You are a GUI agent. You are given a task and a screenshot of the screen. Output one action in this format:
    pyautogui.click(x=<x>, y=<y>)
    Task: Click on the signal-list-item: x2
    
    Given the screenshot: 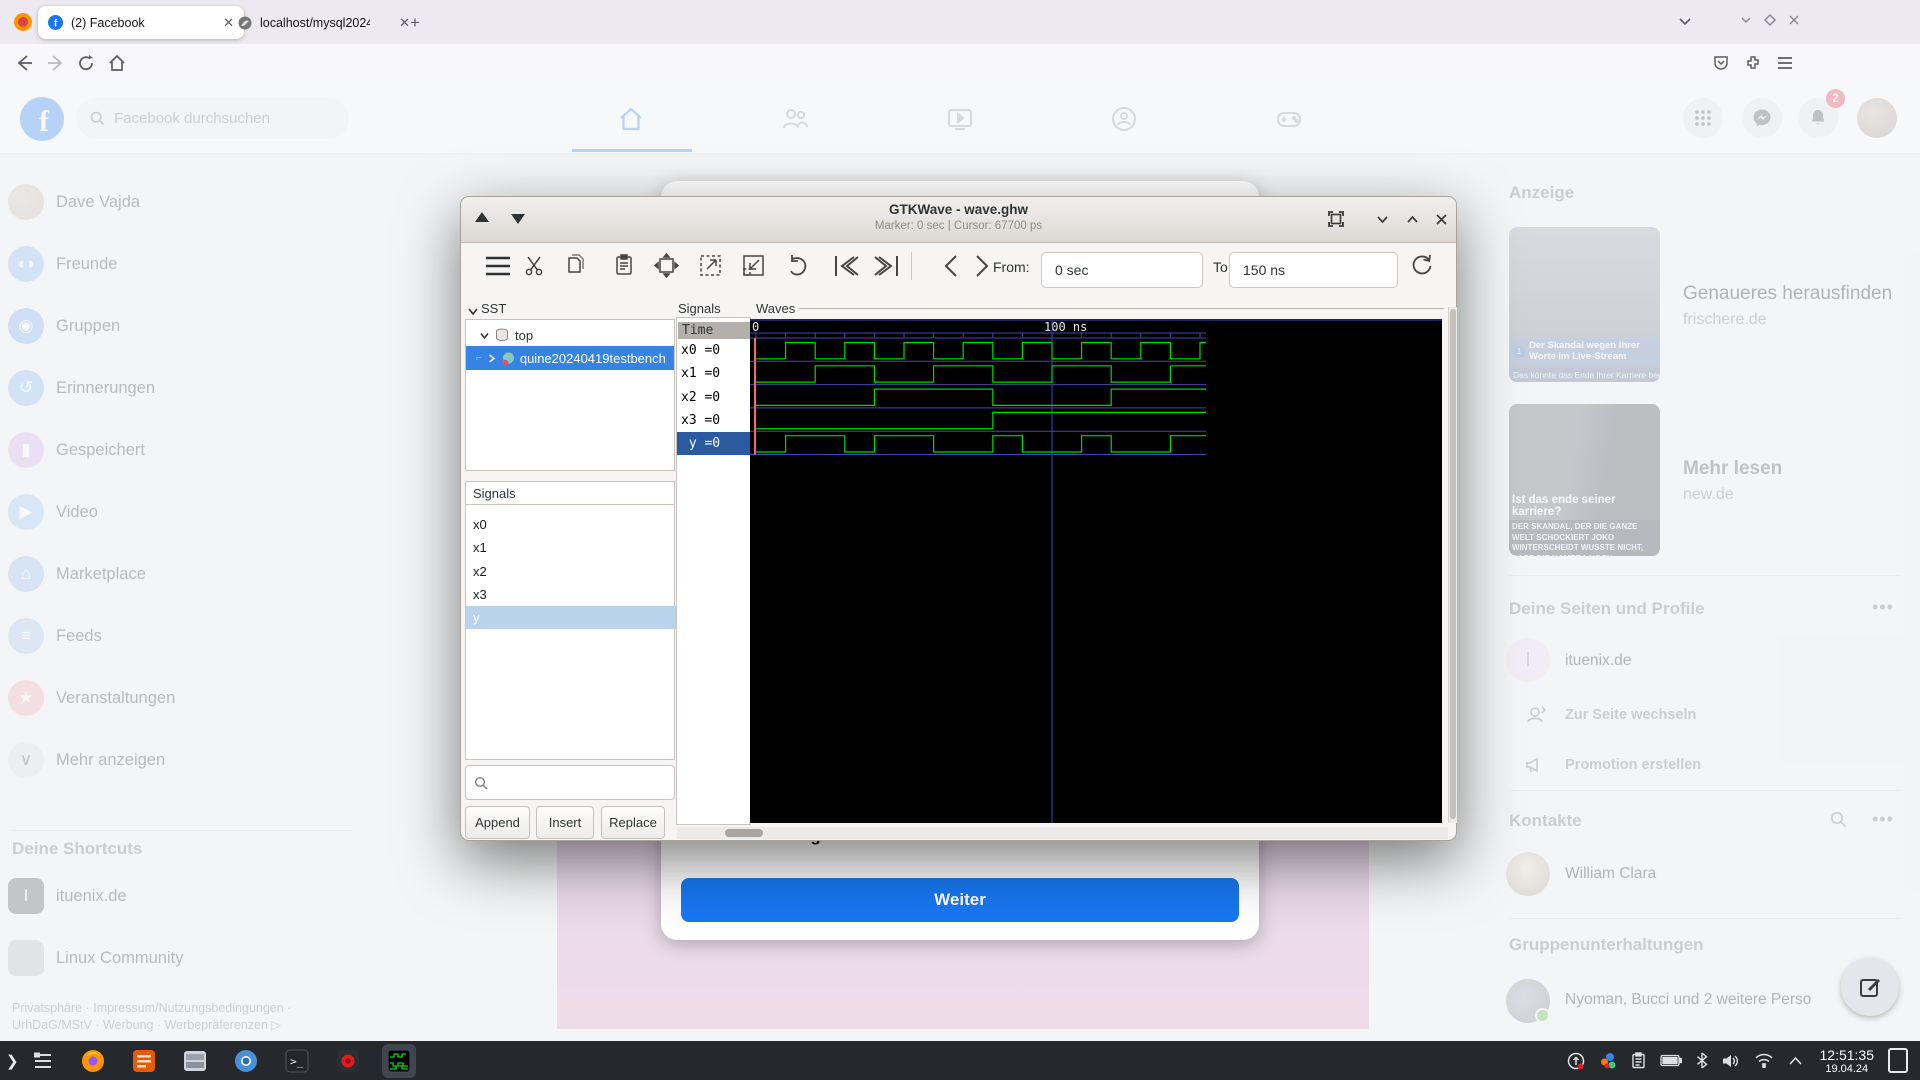 What is the action you would take?
    pyautogui.click(x=573, y=571)
    